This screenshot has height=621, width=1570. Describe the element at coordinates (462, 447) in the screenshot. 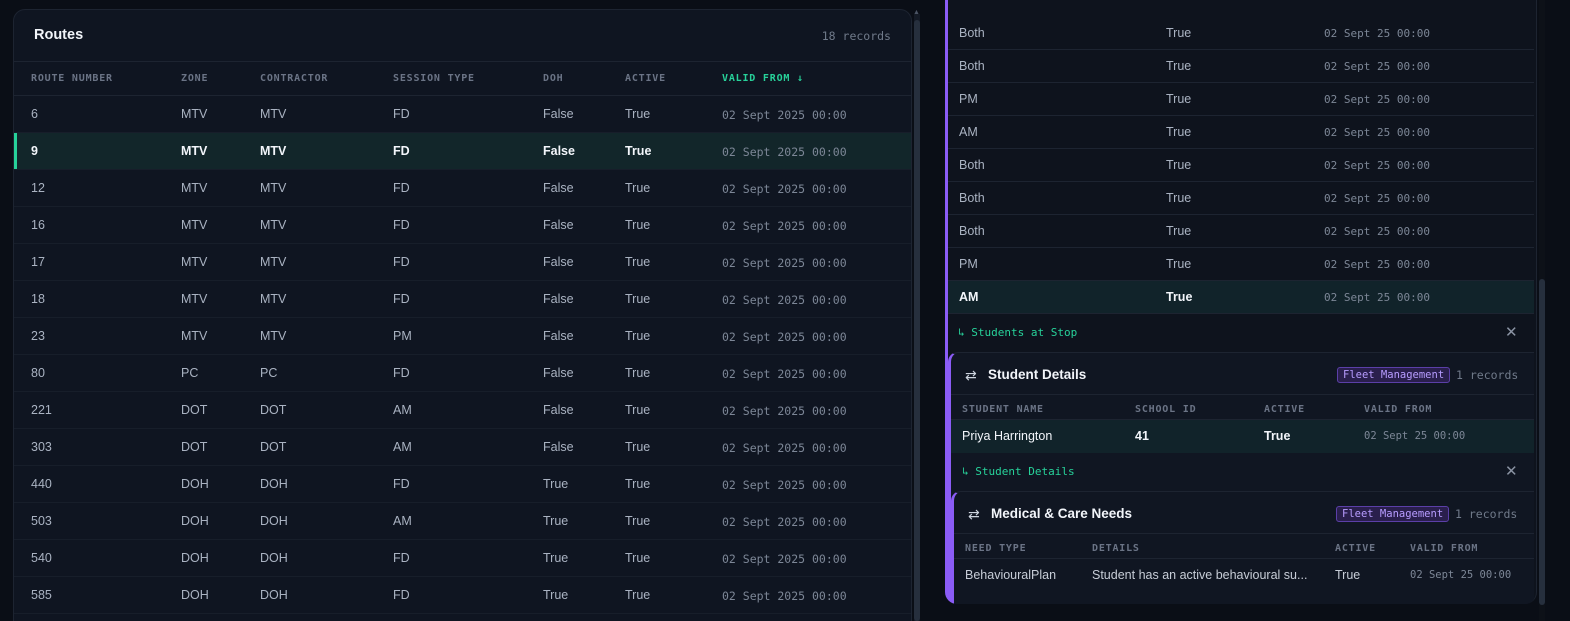

I see `route-row: 303 DOT DOT AM False True 02 Sept 2025 00:00` at that location.